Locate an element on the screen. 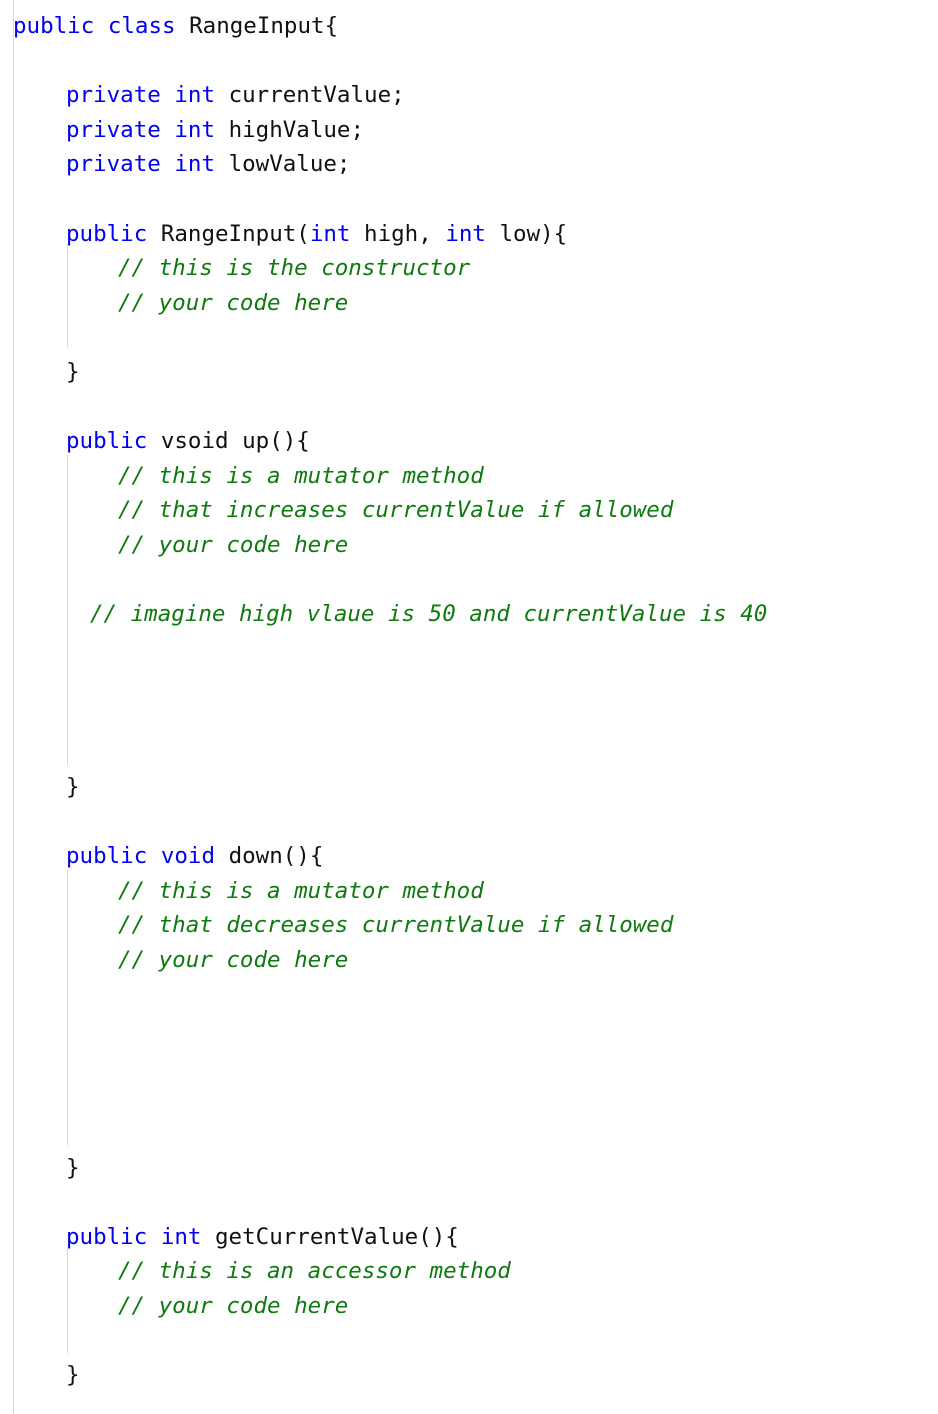 The height and width of the screenshot is (1414, 938). code-text: high, is located at coordinates (398, 233).